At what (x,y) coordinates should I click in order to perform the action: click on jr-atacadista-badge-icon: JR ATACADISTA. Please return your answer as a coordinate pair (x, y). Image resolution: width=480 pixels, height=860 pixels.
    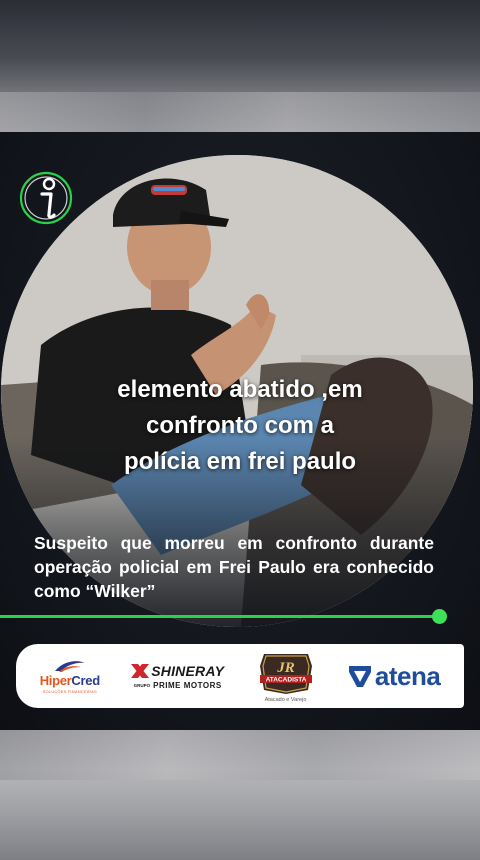
    Looking at the image, I should click on (285, 673).